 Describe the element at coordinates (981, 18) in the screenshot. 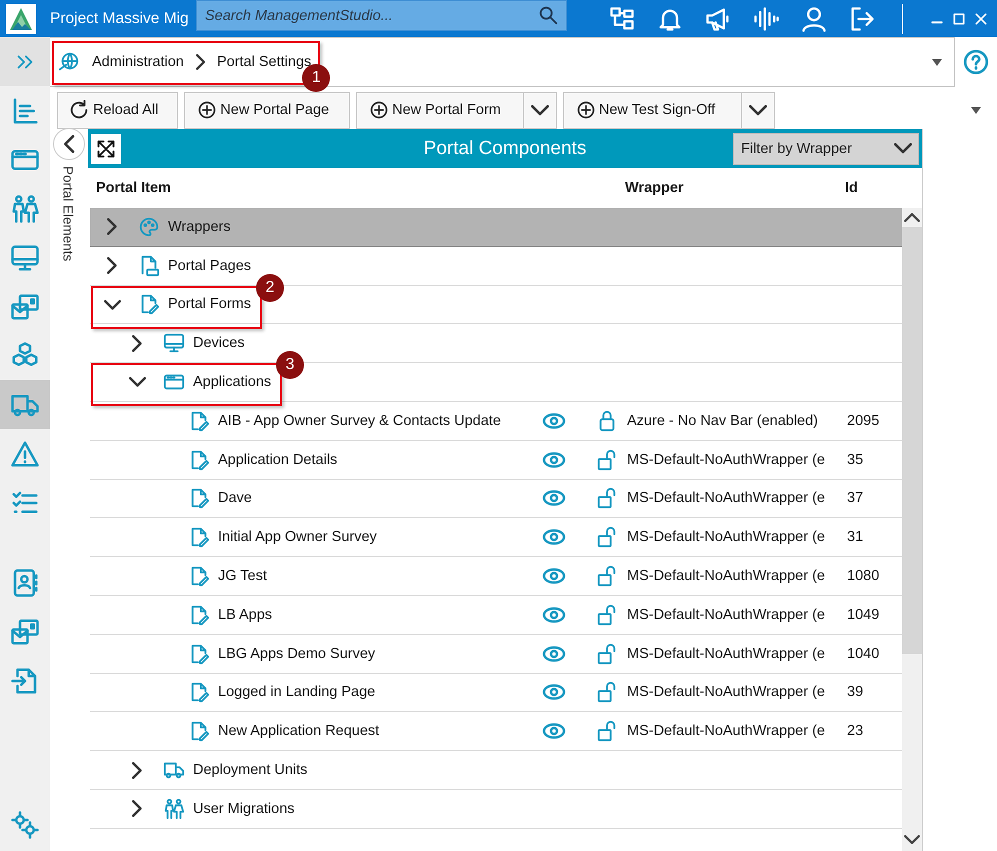

I see `close-icon` at that location.